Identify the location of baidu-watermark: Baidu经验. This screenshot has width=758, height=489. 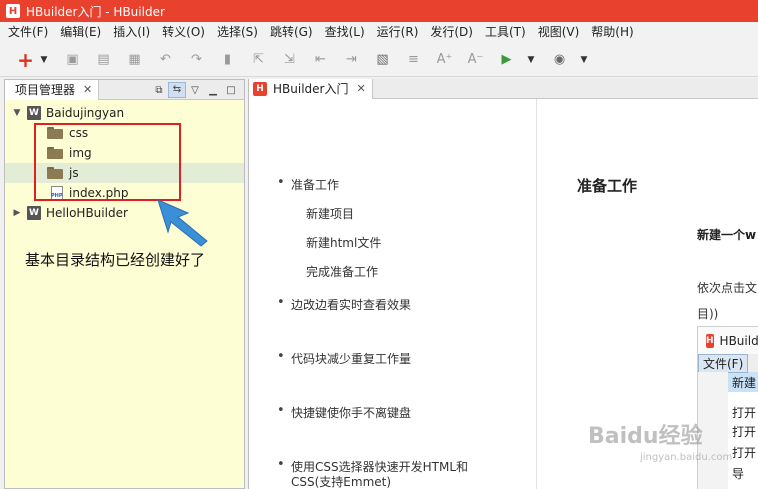
(645, 436).